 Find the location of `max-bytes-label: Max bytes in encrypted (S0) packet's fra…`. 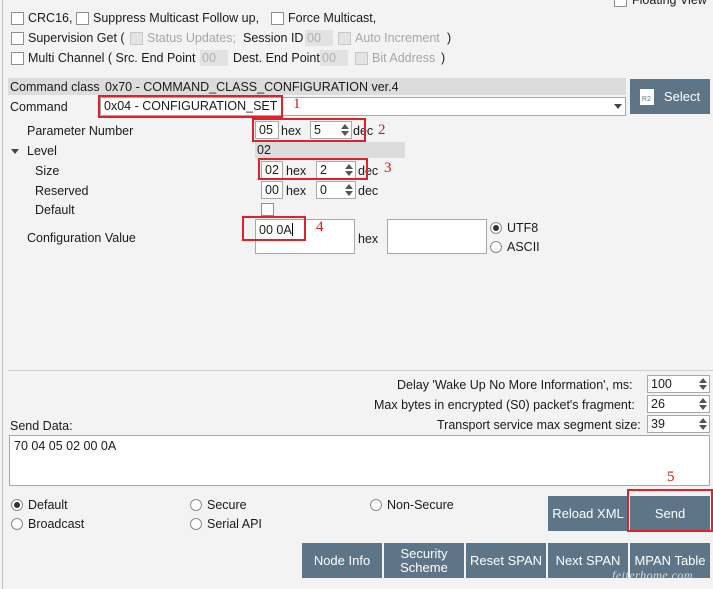

max-bytes-label: Max bytes in encrypted (S0) packet's fra… is located at coordinates (504, 405).